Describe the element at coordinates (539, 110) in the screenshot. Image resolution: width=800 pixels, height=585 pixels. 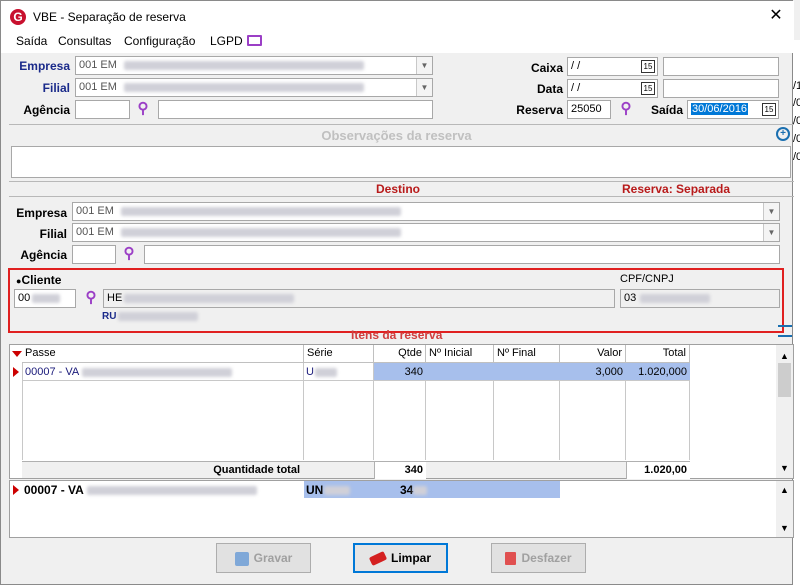
I see `reserva-label: Reserva` at that location.